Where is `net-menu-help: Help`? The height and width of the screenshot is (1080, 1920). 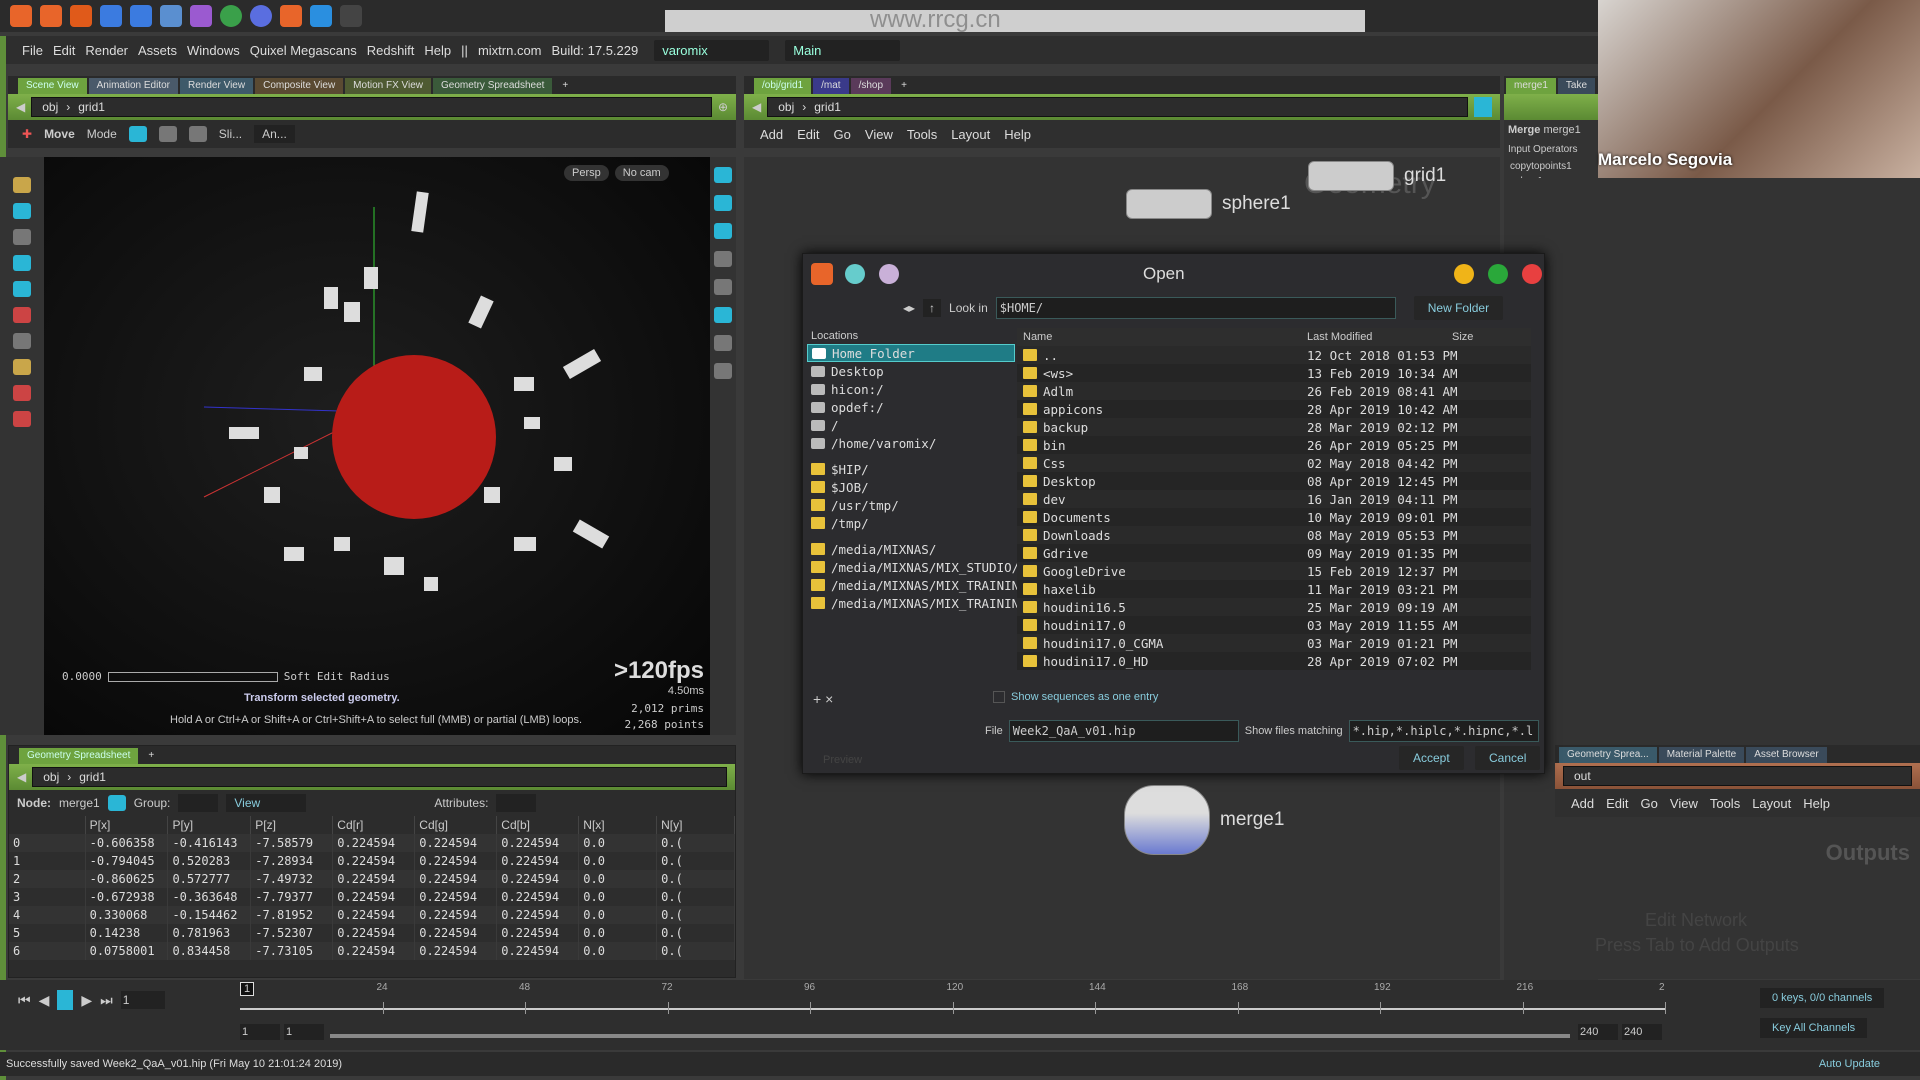 net-menu-help: Help is located at coordinates (1017, 134).